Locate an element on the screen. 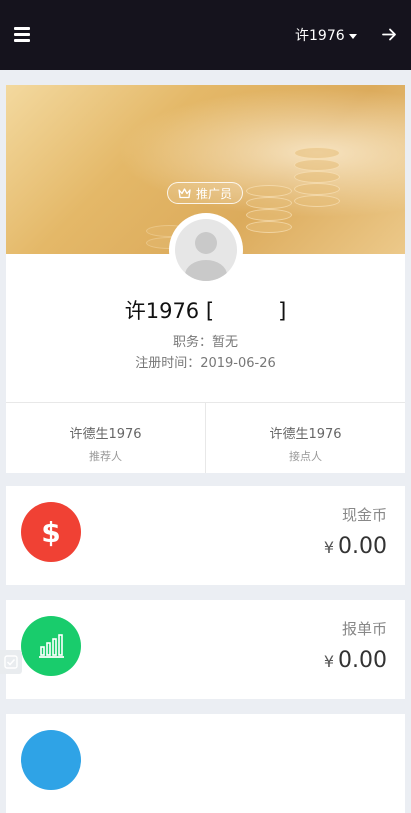 The image size is (411, 813). role-badge-label: 推广员 is located at coordinates (213, 193).